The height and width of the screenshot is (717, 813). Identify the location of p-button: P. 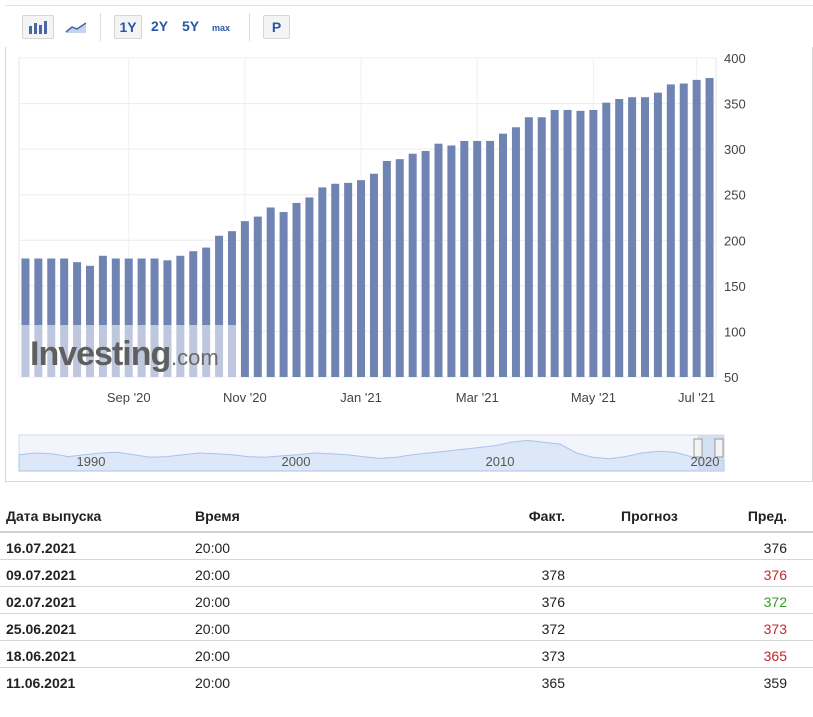
(276, 27).